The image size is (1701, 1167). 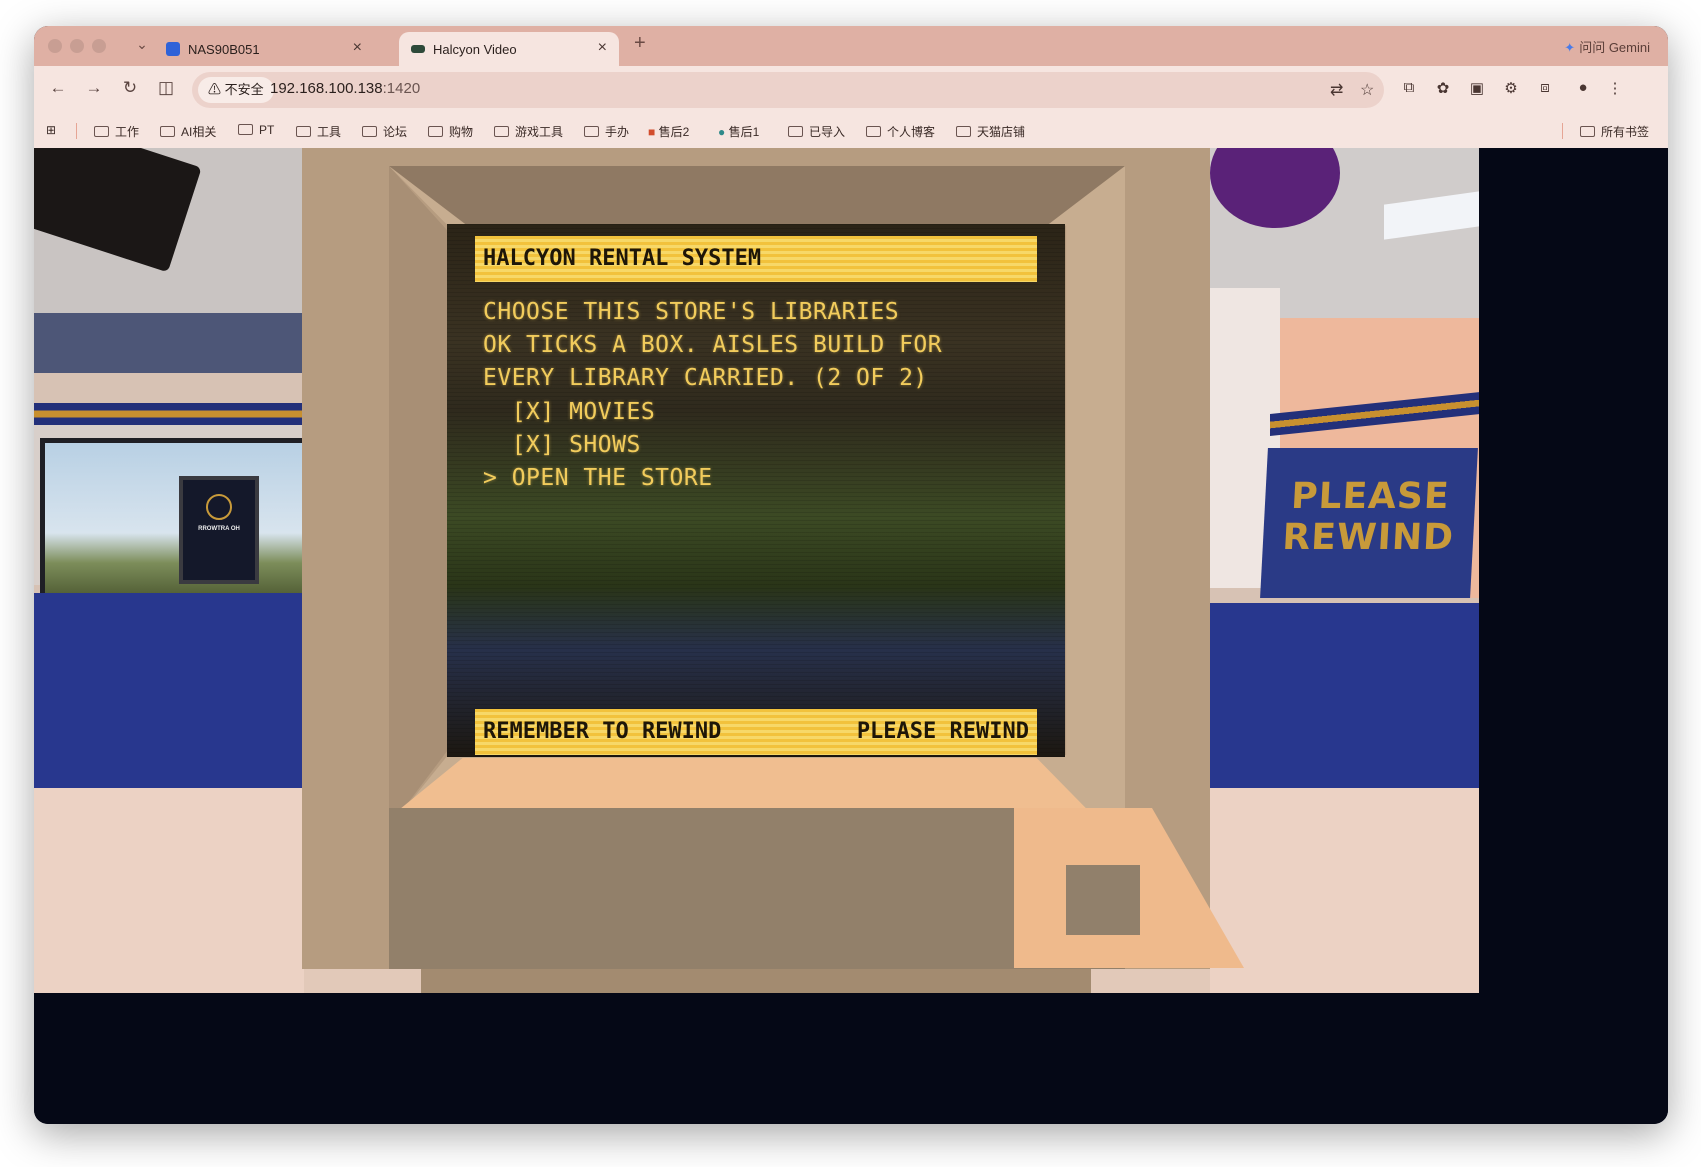 I want to click on bookmark-folder: 论坛, so click(x=384, y=131).